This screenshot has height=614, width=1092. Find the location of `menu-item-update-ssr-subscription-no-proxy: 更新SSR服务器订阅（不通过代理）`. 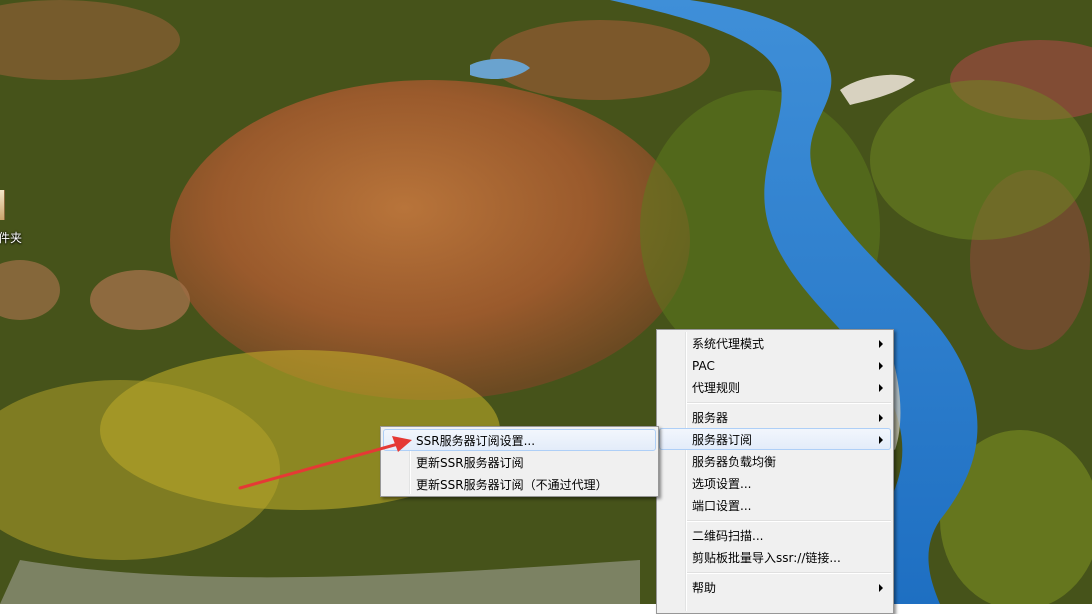

menu-item-update-ssr-subscription-no-proxy: 更新SSR服务器订阅（不通过代理） is located at coordinates (519, 484).